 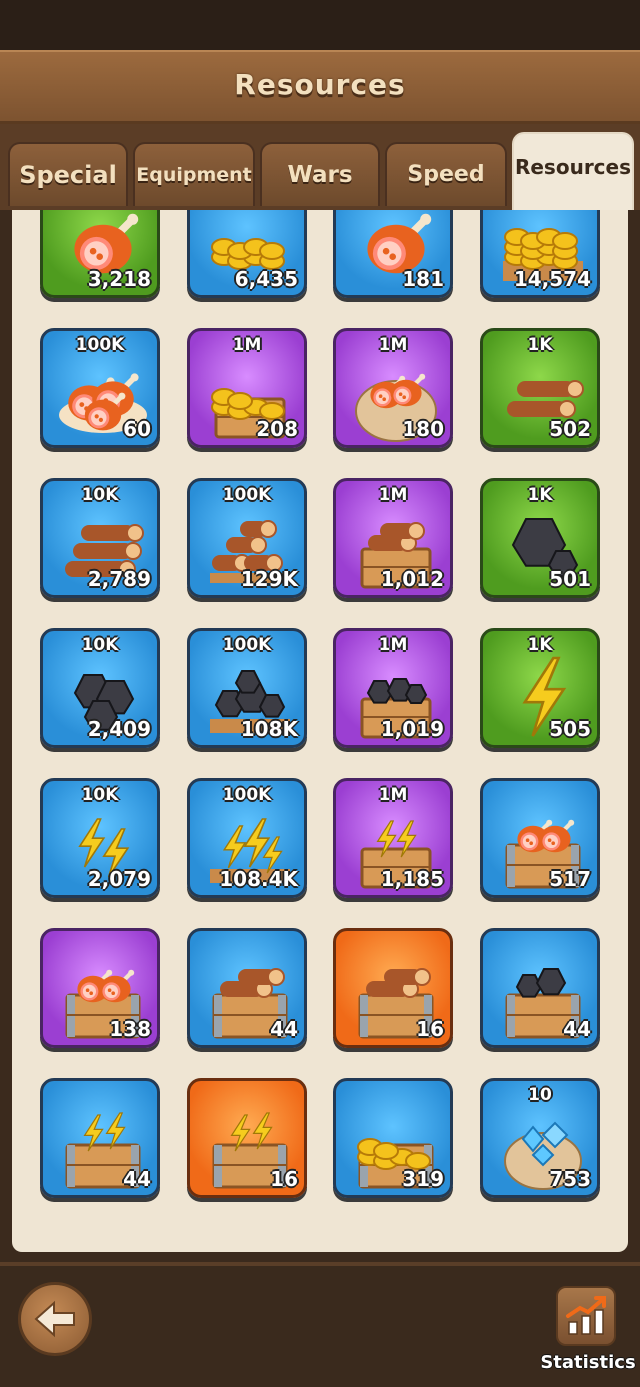 I want to click on item-amount: 10, so click(x=540, y=1095).